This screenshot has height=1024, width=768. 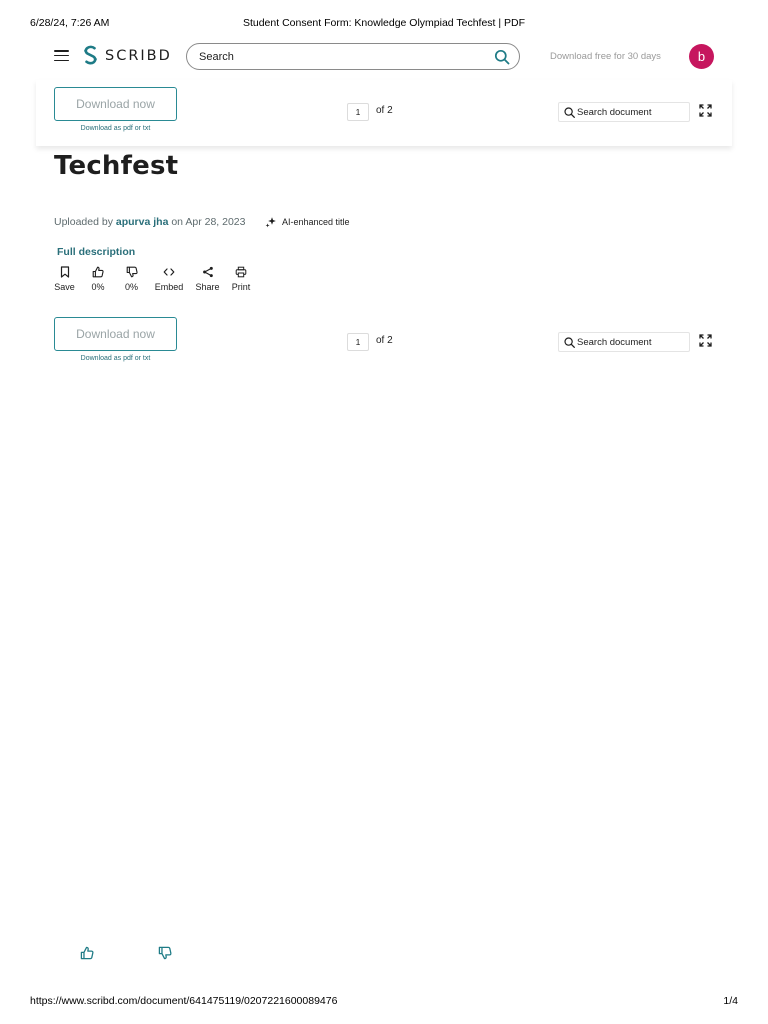 I want to click on site-search-input, so click(x=346, y=56).